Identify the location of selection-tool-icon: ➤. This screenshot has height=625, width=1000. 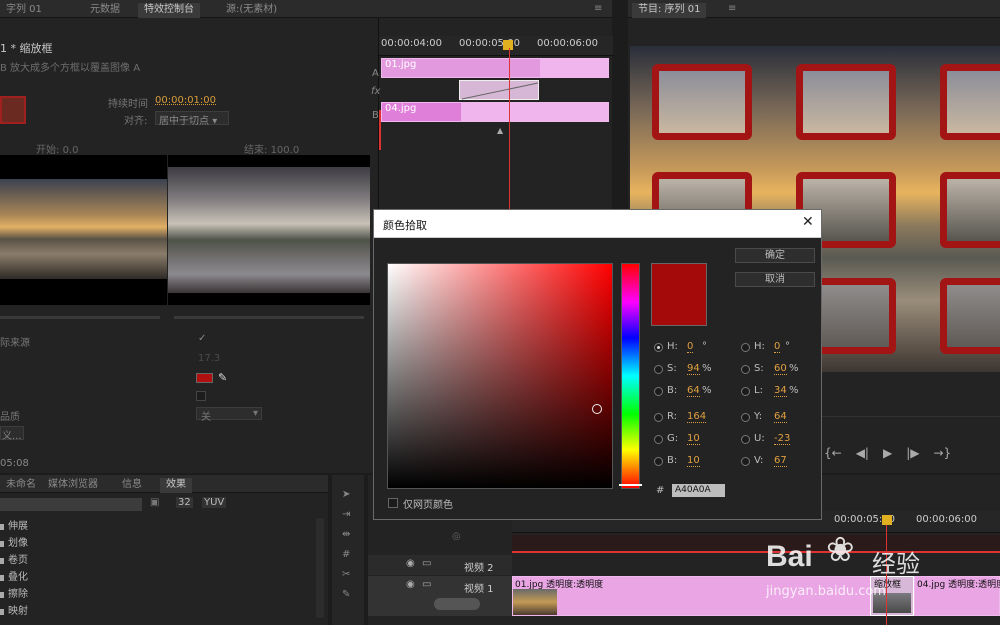
(346, 494).